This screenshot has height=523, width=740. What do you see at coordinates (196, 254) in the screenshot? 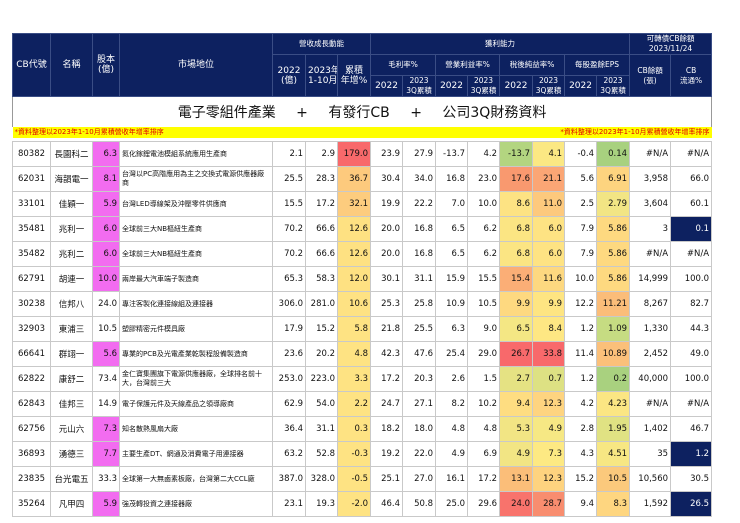
I see `cell-market-position: 全球前三大NB樞紐生產商` at bounding box center [196, 254].